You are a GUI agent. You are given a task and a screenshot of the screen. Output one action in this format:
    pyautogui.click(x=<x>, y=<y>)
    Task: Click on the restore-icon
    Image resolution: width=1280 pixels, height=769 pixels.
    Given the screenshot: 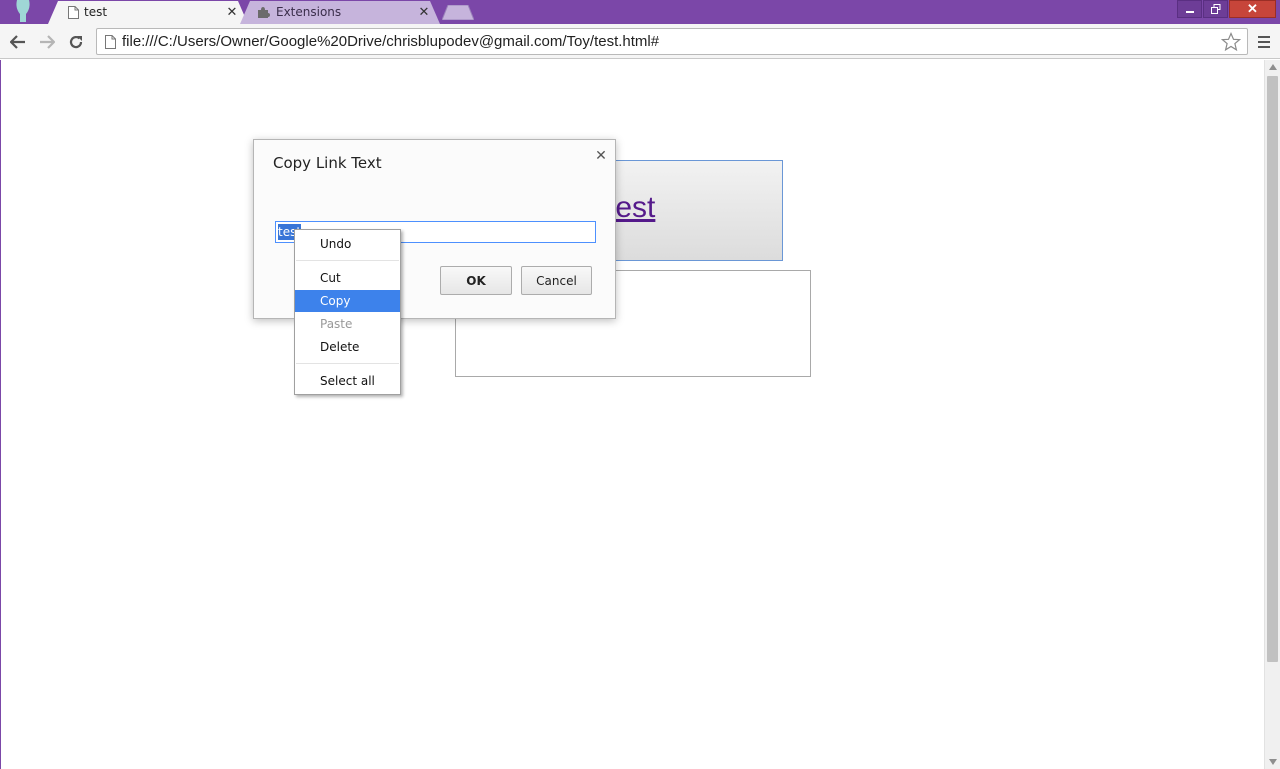 What is the action you would take?
    pyautogui.click(x=1215, y=9)
    